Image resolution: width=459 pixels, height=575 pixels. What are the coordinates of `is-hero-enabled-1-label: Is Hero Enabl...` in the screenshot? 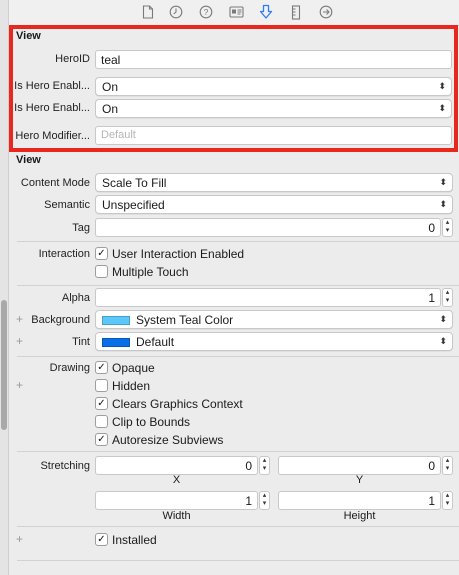 It's located at (52, 86).